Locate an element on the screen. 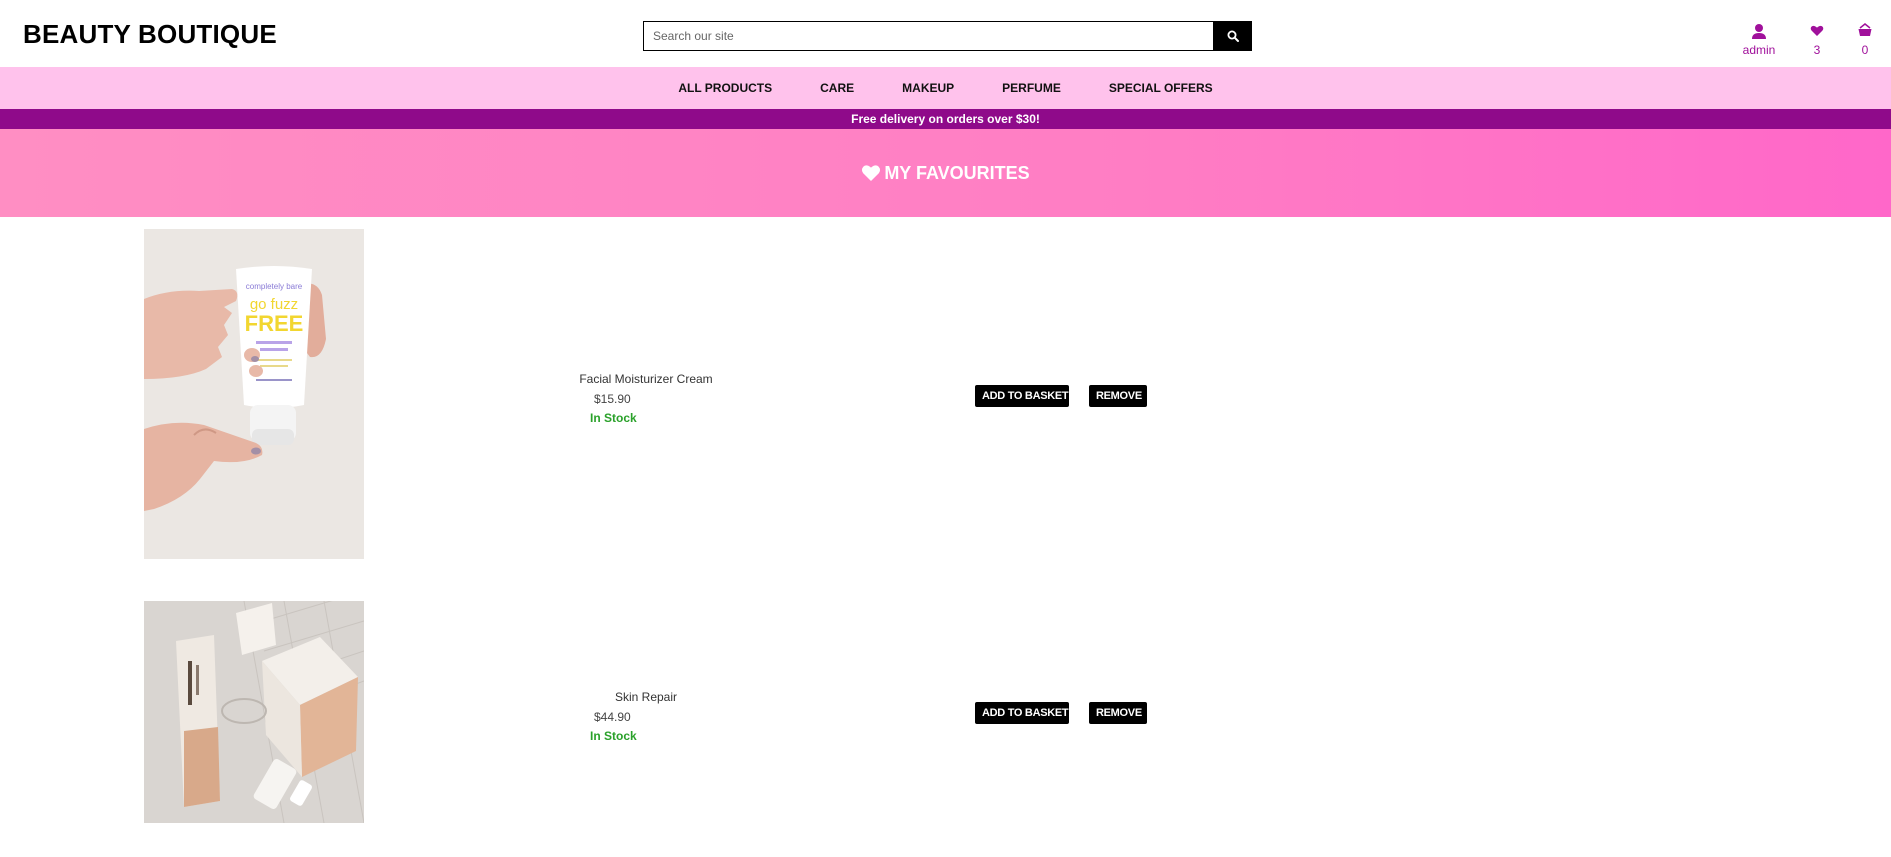 This screenshot has height=857, width=1891. basket-count: 0 is located at coordinates (1865, 50).